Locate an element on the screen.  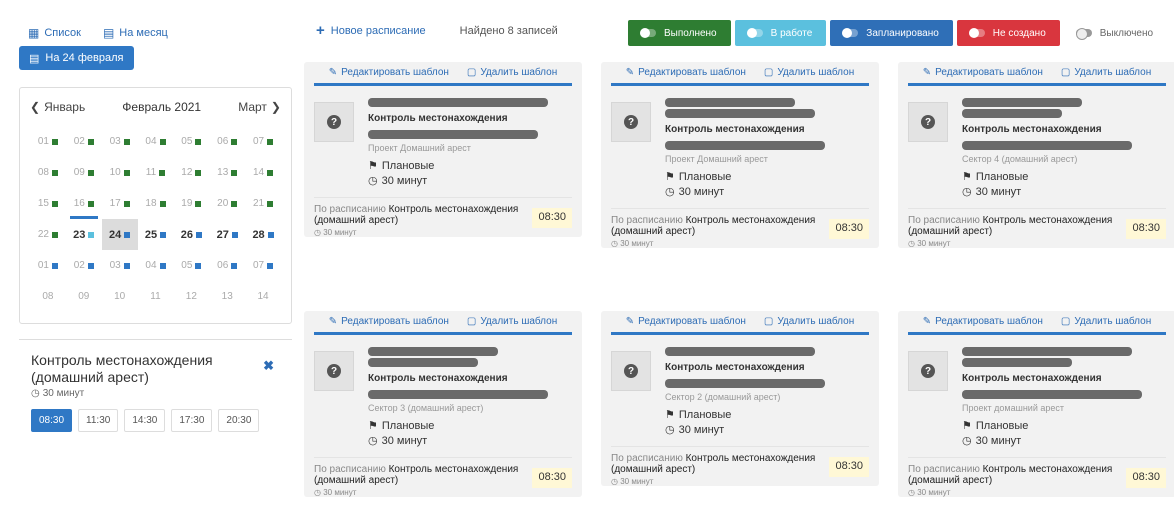
day-view-button: ▤ На 24 февраля is located at coordinates (76, 58).